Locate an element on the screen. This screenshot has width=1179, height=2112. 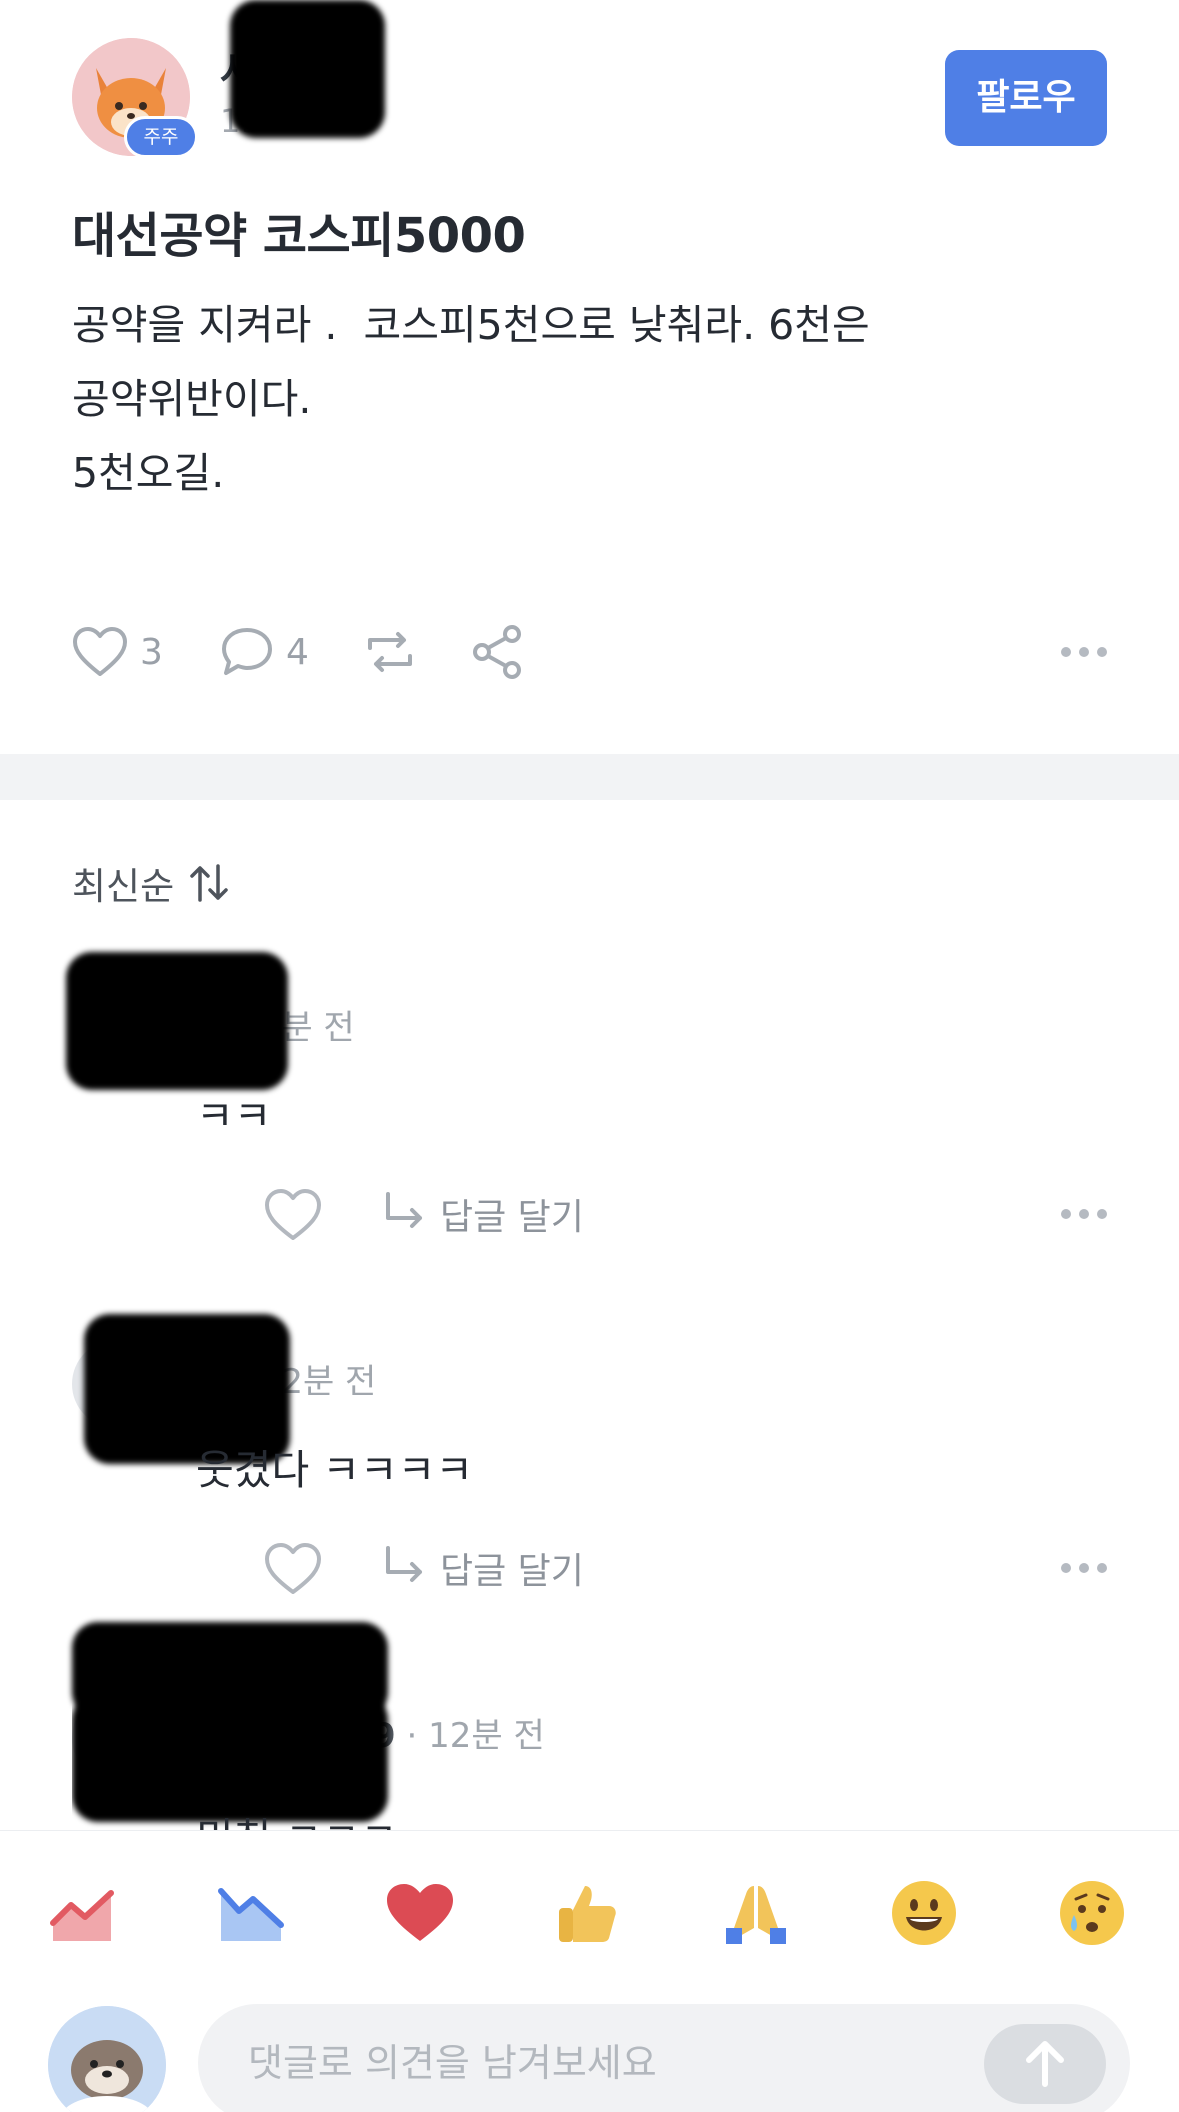
thumbs-up-icon is located at coordinates (588, 1913).